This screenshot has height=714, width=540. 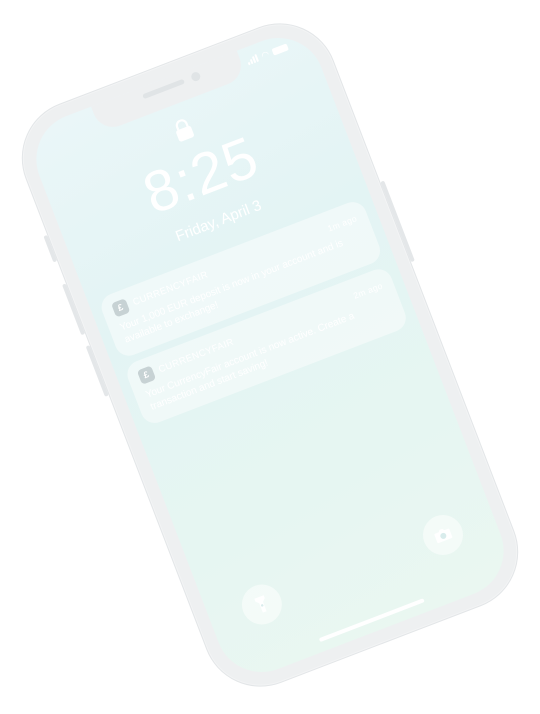 I want to click on notification-time: 1m ago, so click(x=342, y=223).